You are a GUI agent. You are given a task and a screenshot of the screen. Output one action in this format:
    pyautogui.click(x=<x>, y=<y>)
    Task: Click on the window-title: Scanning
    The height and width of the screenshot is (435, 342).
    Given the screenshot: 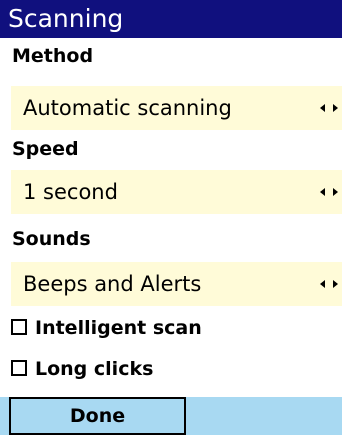 What is the action you would take?
    pyautogui.click(x=66, y=18)
    